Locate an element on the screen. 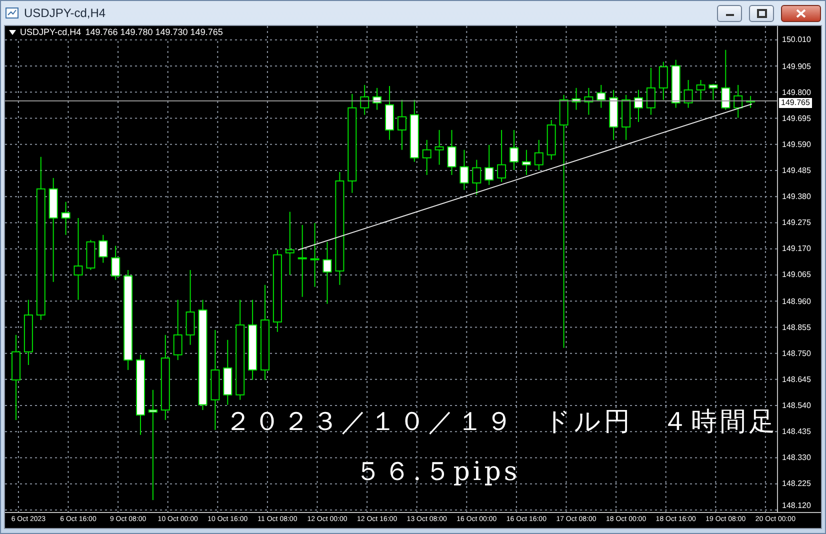  price-label: 149.485 is located at coordinates (796, 170).